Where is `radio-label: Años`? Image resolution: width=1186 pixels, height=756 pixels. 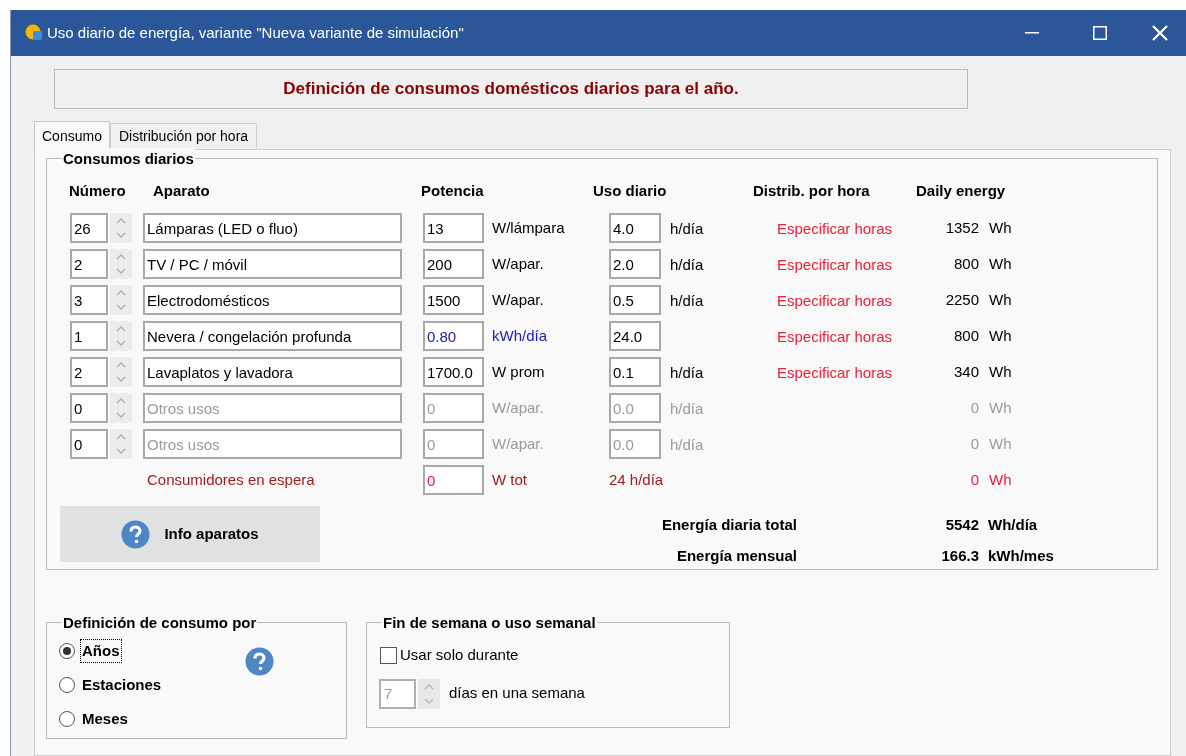 radio-label: Años is located at coordinates (101, 651).